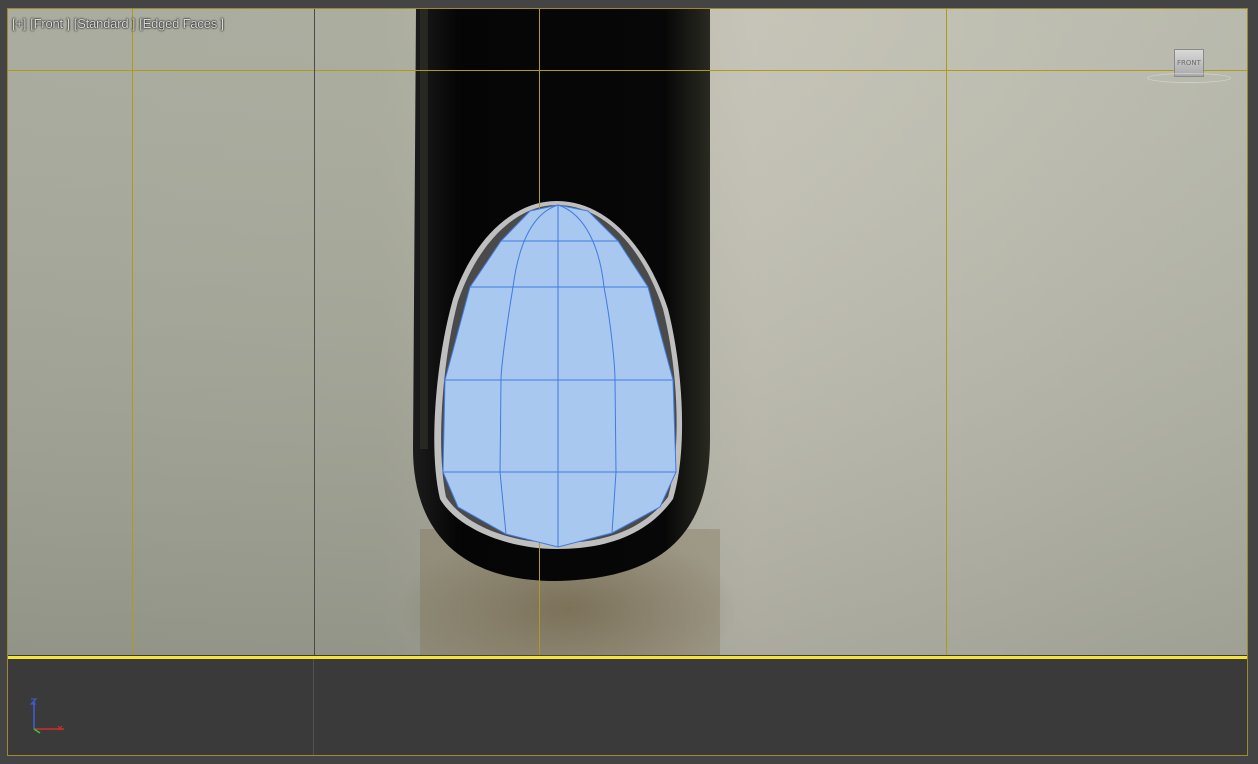 Image resolution: width=1258 pixels, height=764 pixels. Describe the element at coordinates (313, 707) in the screenshot. I see `panel-divider` at that location.